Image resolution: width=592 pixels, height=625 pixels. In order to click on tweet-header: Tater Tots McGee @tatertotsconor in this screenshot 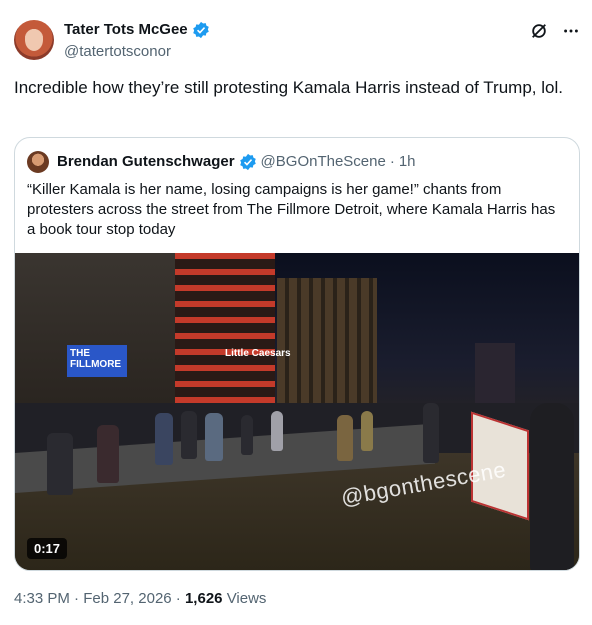, I will do `click(297, 42)`.